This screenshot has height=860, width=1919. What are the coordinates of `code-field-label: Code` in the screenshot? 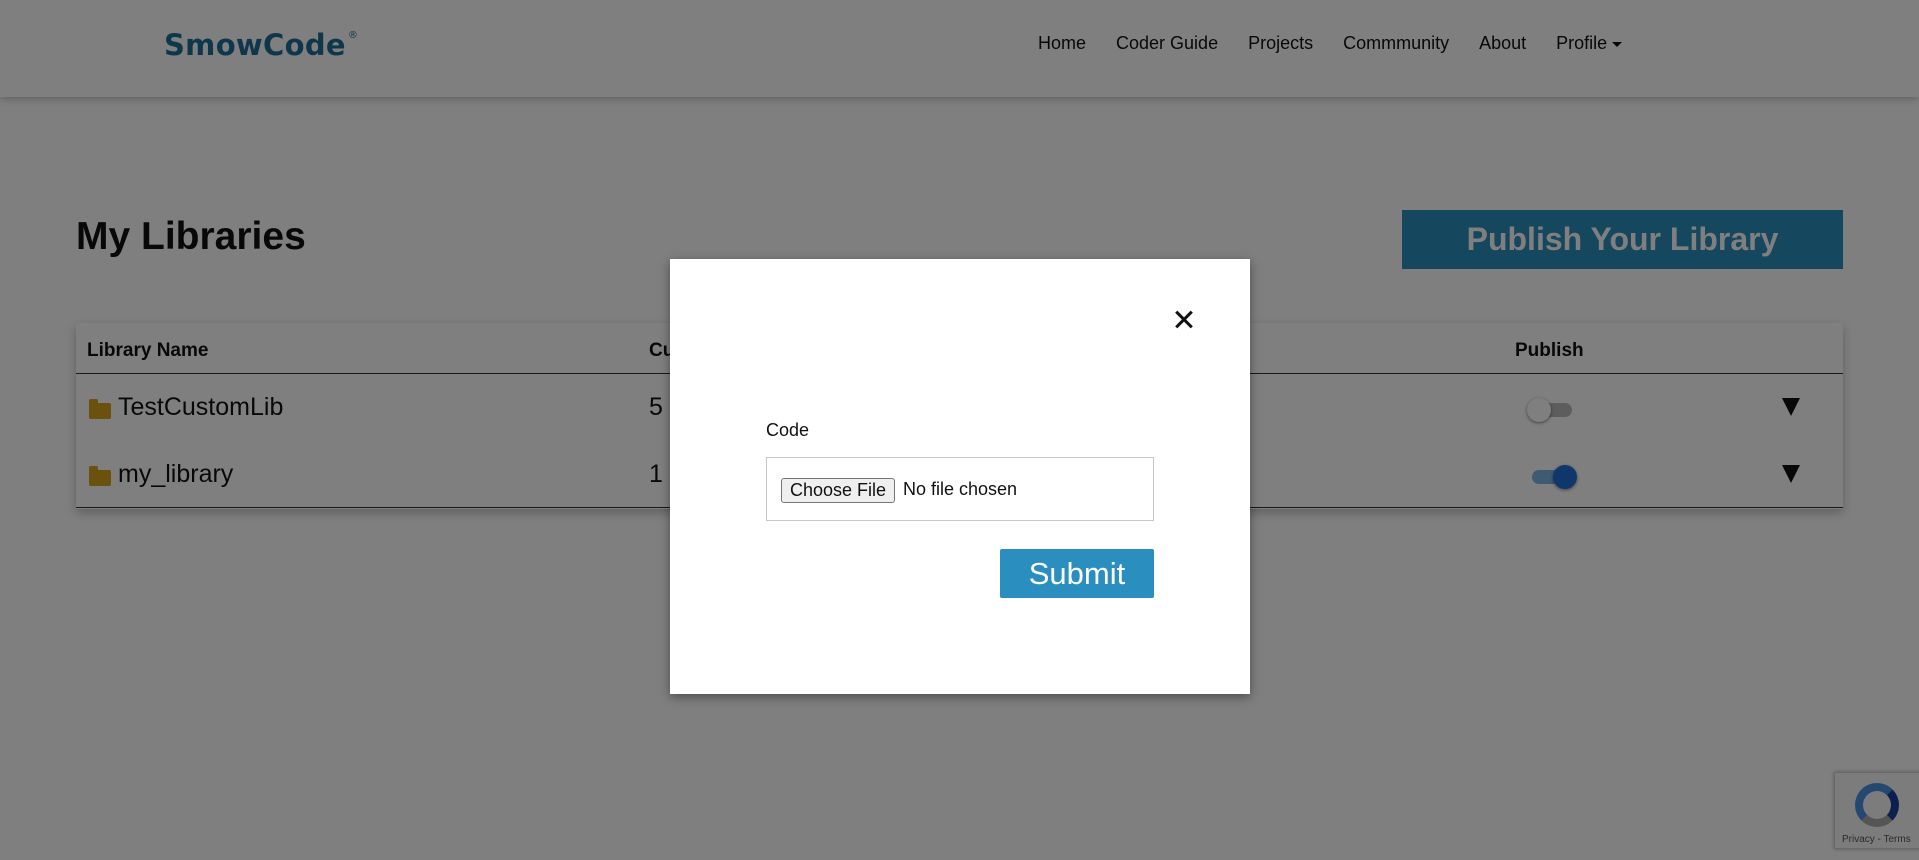 It's located at (788, 430).